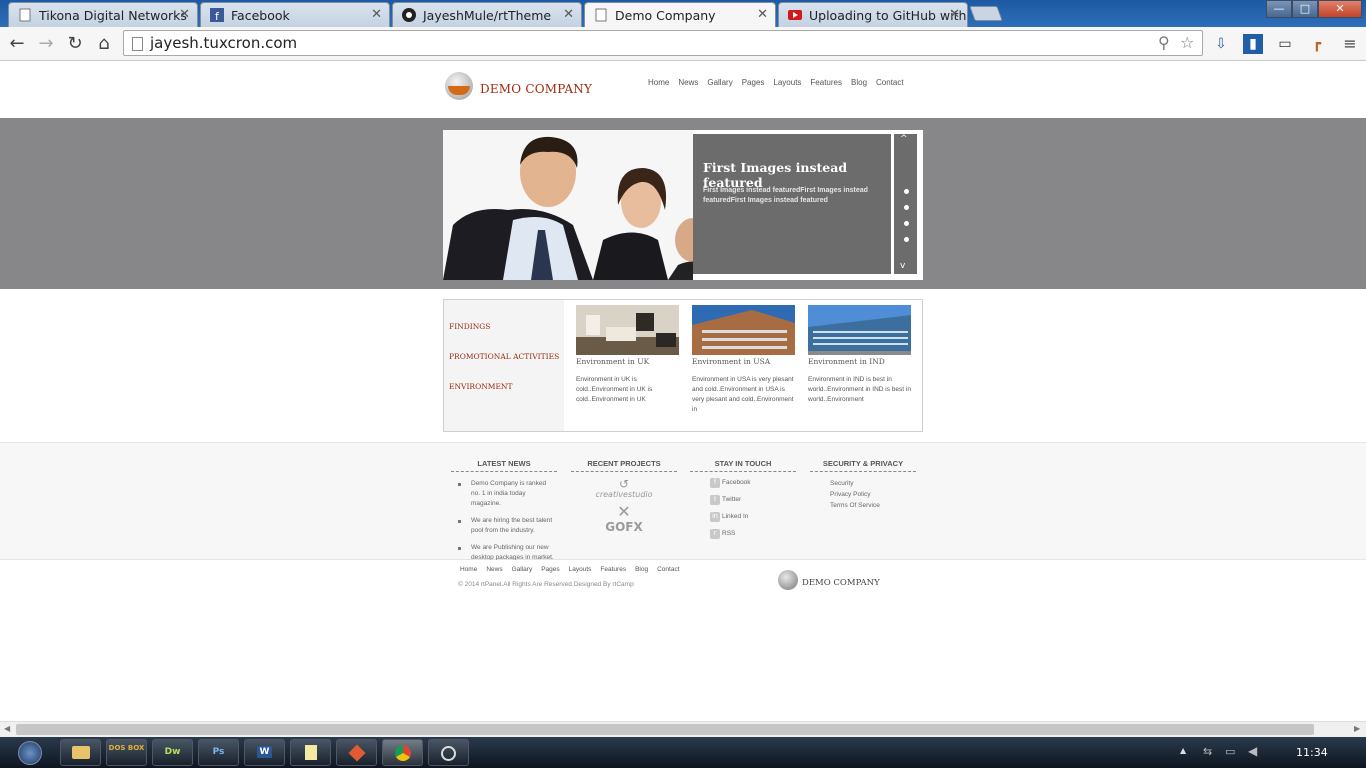  Describe the element at coordinates (753, 82) in the screenshot. I see `nav-pages: Pages` at that location.